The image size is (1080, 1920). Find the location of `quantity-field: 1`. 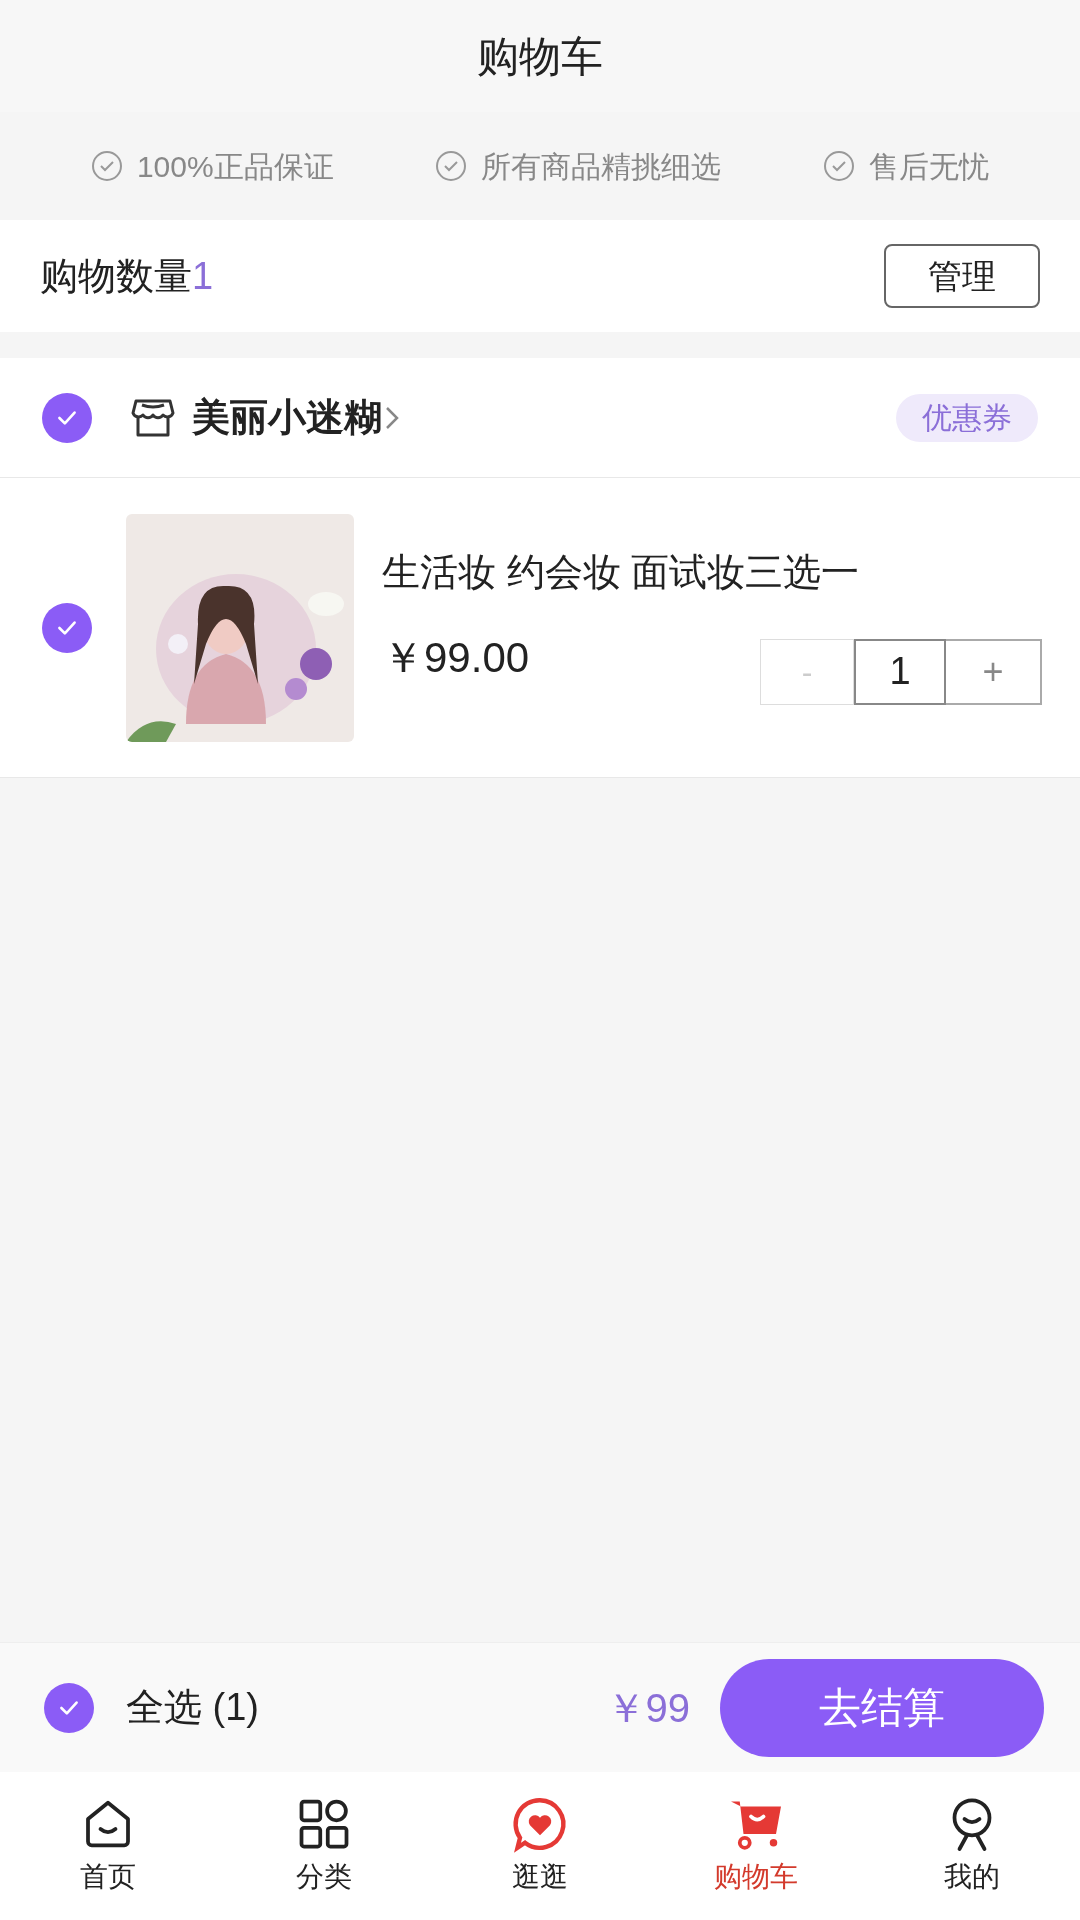

quantity-field: 1 is located at coordinates (900, 671).